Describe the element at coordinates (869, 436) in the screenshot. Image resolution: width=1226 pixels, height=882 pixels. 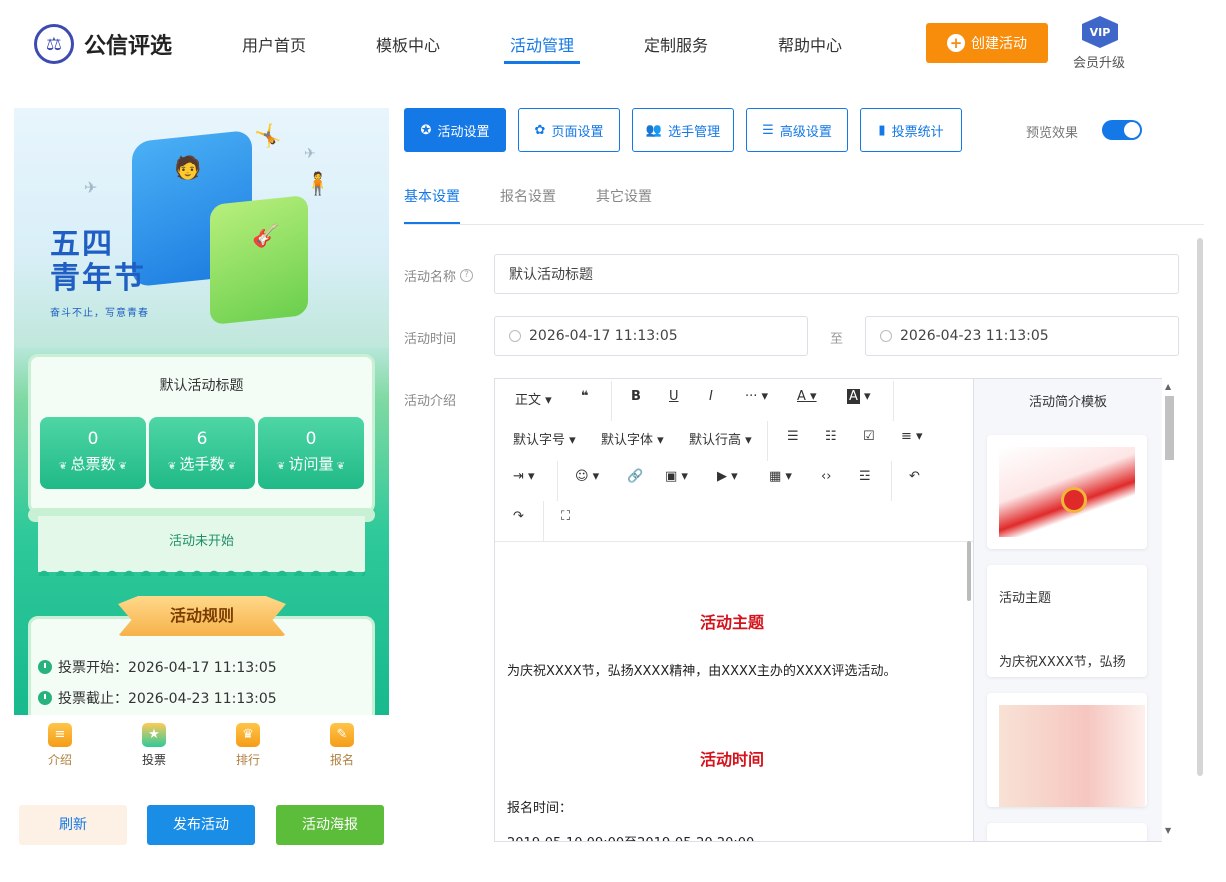
I see `checklist-icon: ☑` at that location.